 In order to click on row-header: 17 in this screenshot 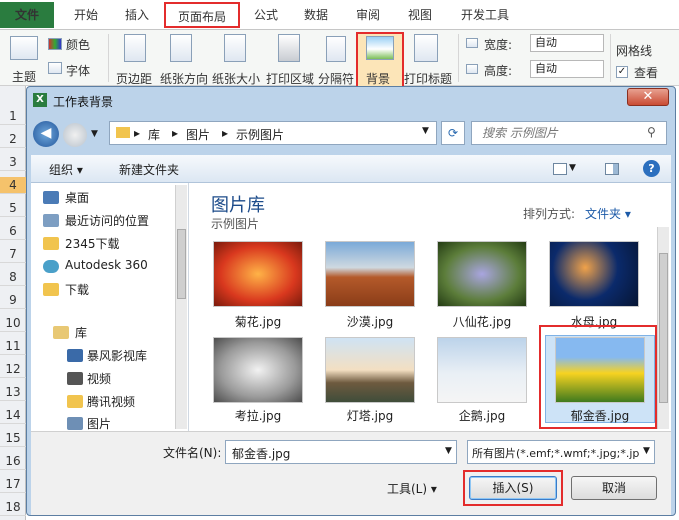, I will do `click(13, 484)`.